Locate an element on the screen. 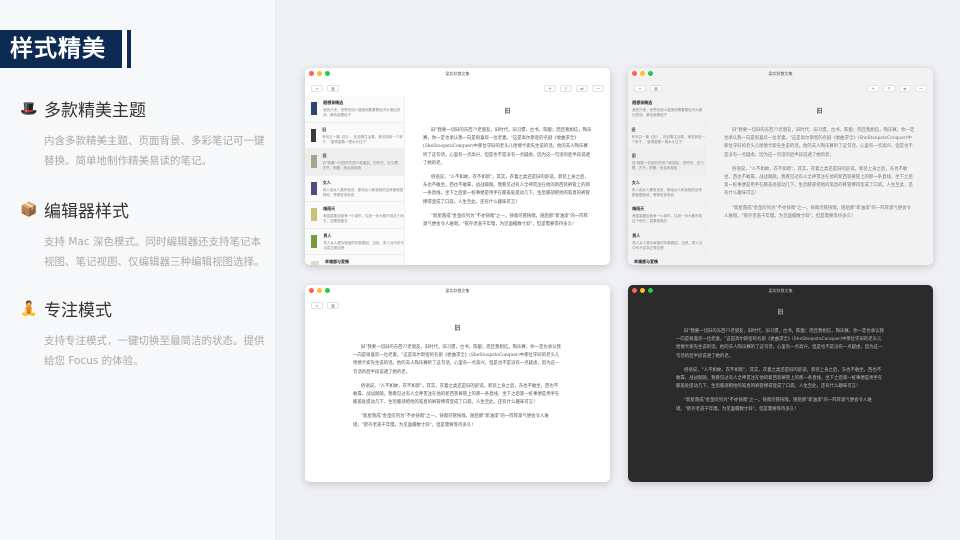  note-item-snippet: 旧"我要一切旧的东西??老朋友，旧时代，旧习惯，古书，陈酿；而且我相信 is located at coordinates (667, 165).